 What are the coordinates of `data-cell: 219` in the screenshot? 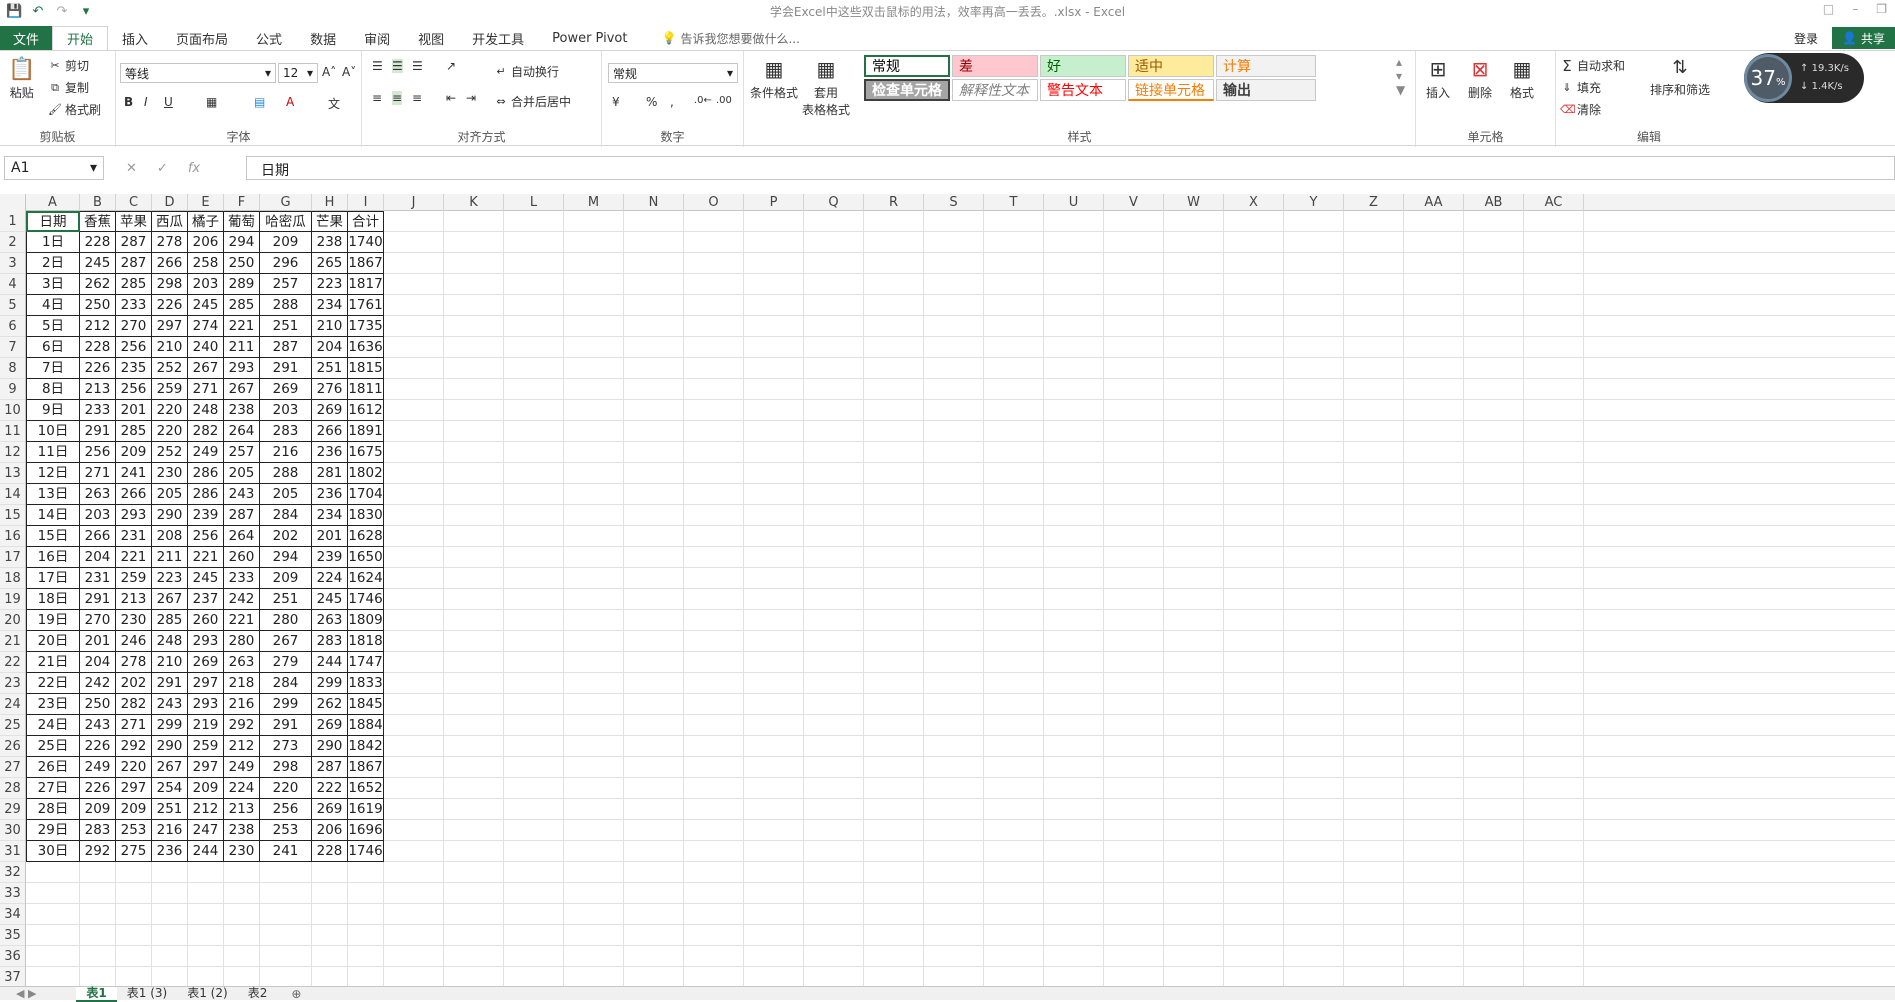 It's located at (206, 725).